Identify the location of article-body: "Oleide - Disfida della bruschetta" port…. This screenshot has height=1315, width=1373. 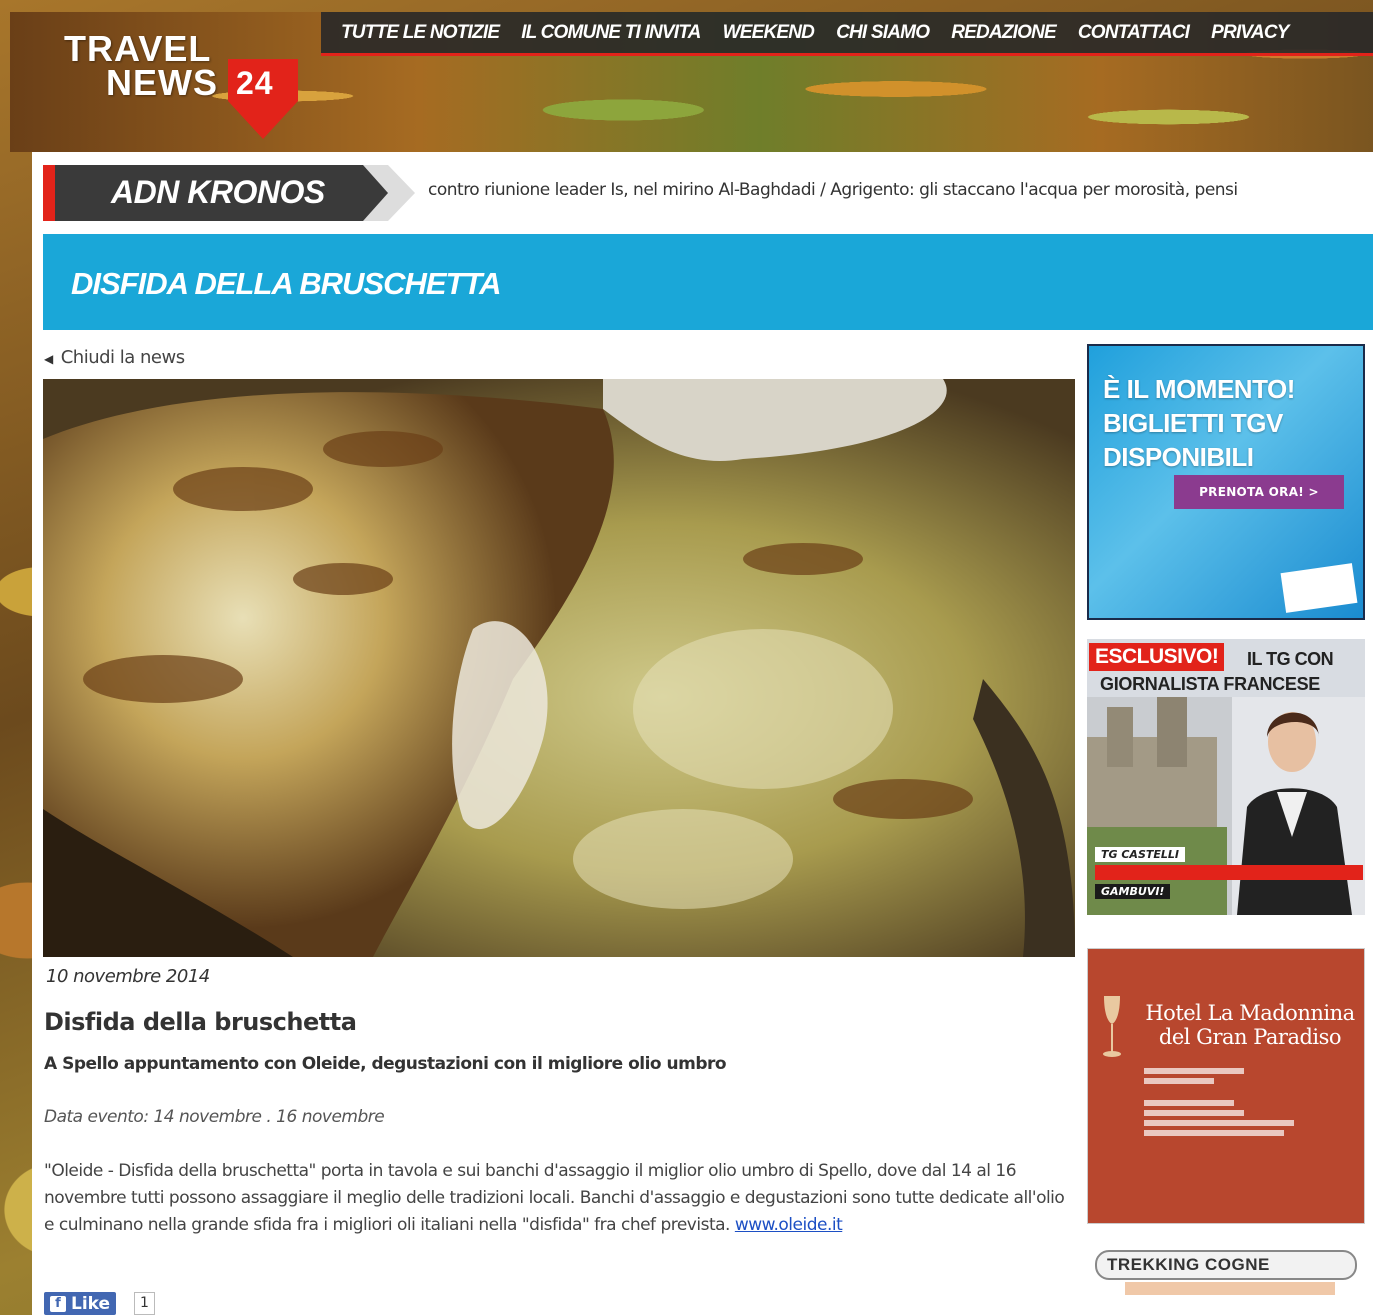
(559, 1198).